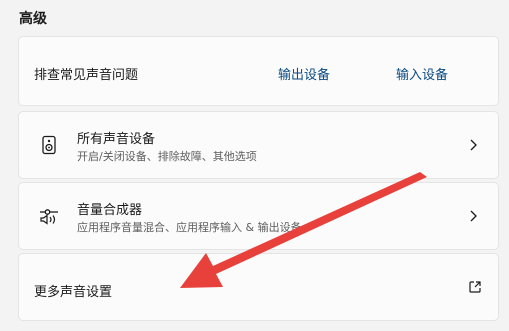 The image size is (509, 331). What do you see at coordinates (86, 75) in the screenshot?
I see `troubleshoot-label: 排查常见声音问题` at bounding box center [86, 75].